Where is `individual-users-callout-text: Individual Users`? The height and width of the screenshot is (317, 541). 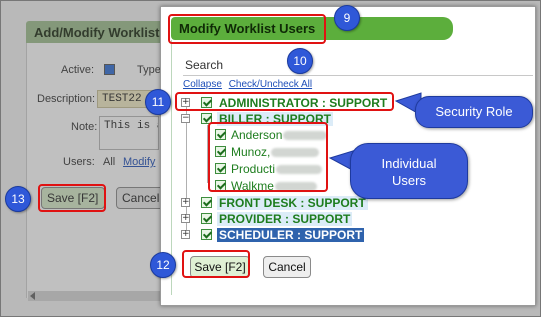 individual-users-callout-text: Individual Users is located at coordinates (409, 172).